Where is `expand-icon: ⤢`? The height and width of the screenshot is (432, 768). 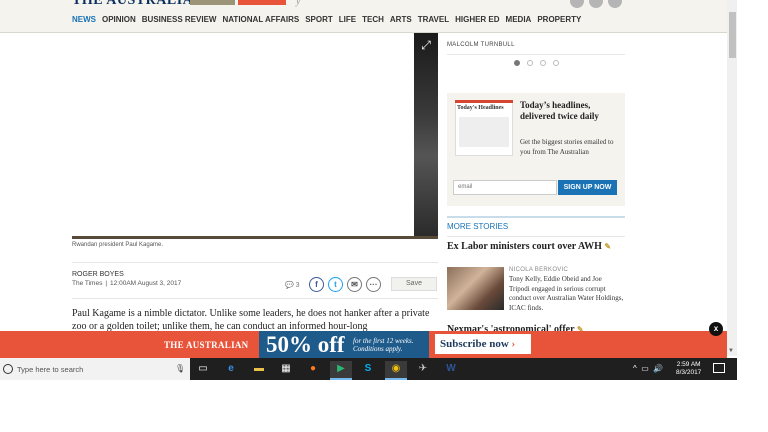
expand-icon: ⤢ is located at coordinates (426, 45).